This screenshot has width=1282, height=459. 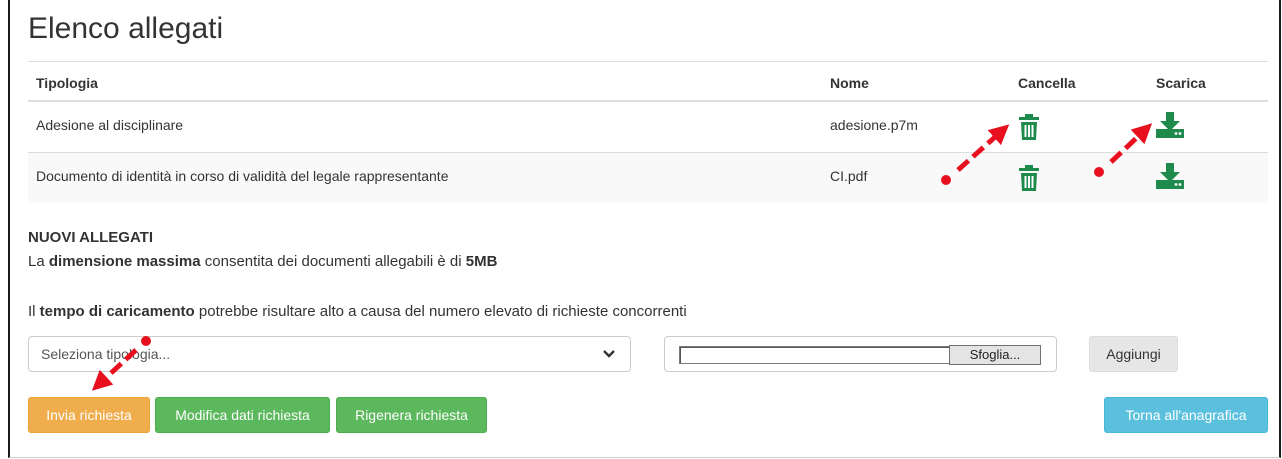 I want to click on note-text: La, so click(x=38, y=261).